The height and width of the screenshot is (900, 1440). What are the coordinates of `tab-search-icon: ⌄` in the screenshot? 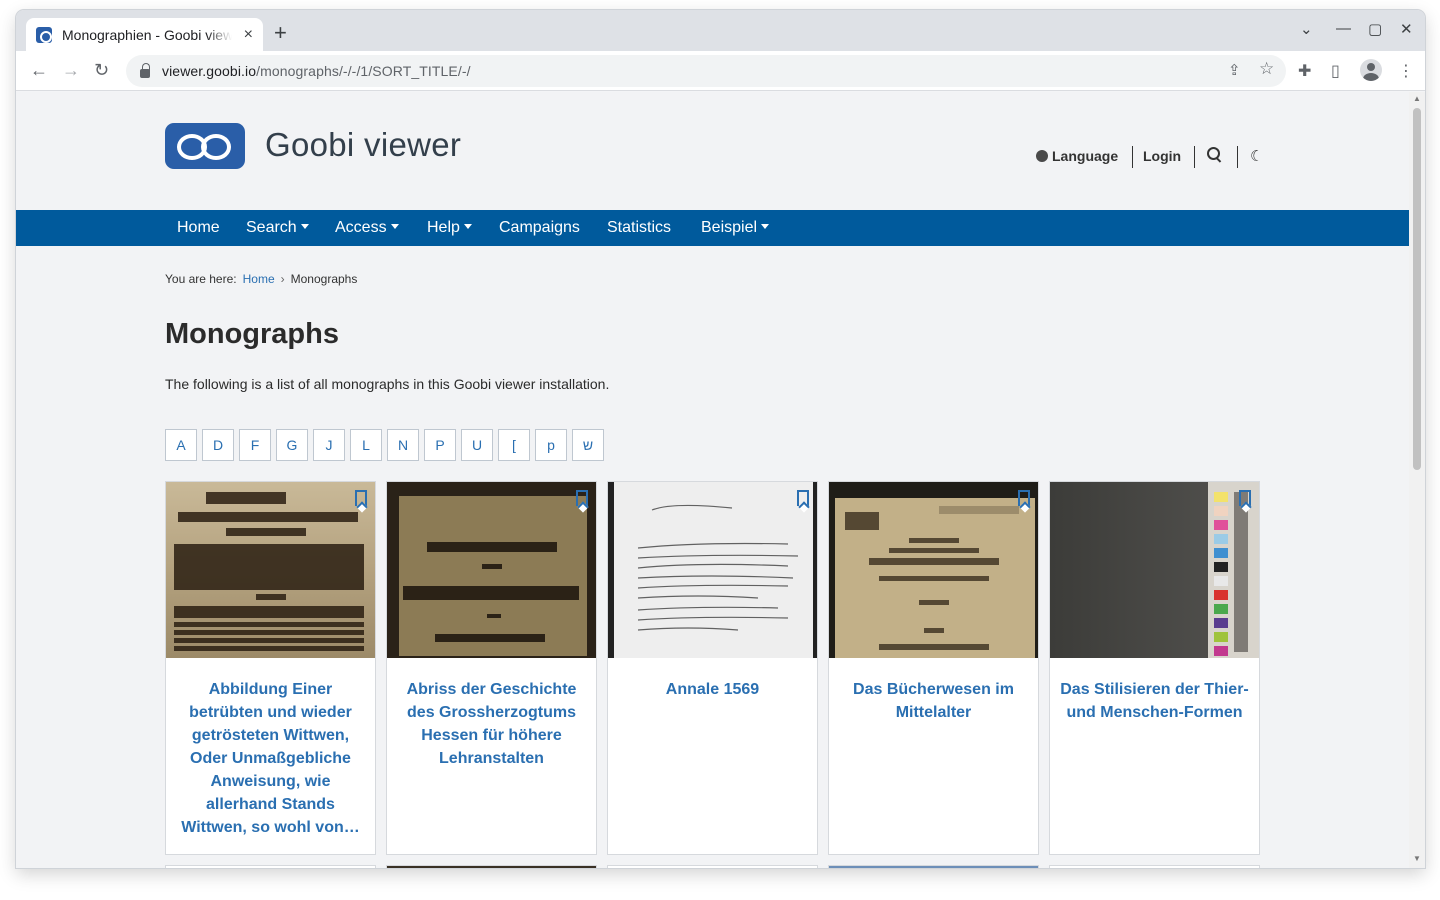 It's located at (1306, 29).